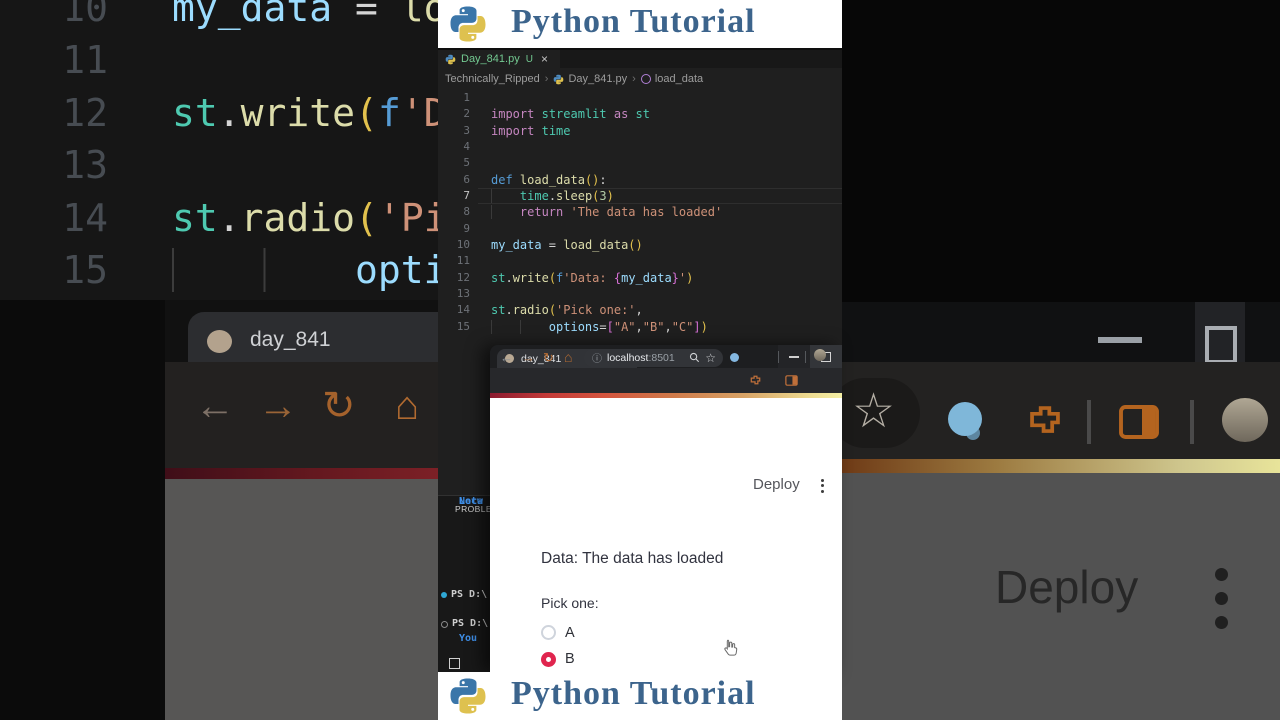 Image resolution: width=1280 pixels, height=720 pixels. What do you see at coordinates (640, 261) in the screenshot?
I see `code-line: 11` at bounding box center [640, 261].